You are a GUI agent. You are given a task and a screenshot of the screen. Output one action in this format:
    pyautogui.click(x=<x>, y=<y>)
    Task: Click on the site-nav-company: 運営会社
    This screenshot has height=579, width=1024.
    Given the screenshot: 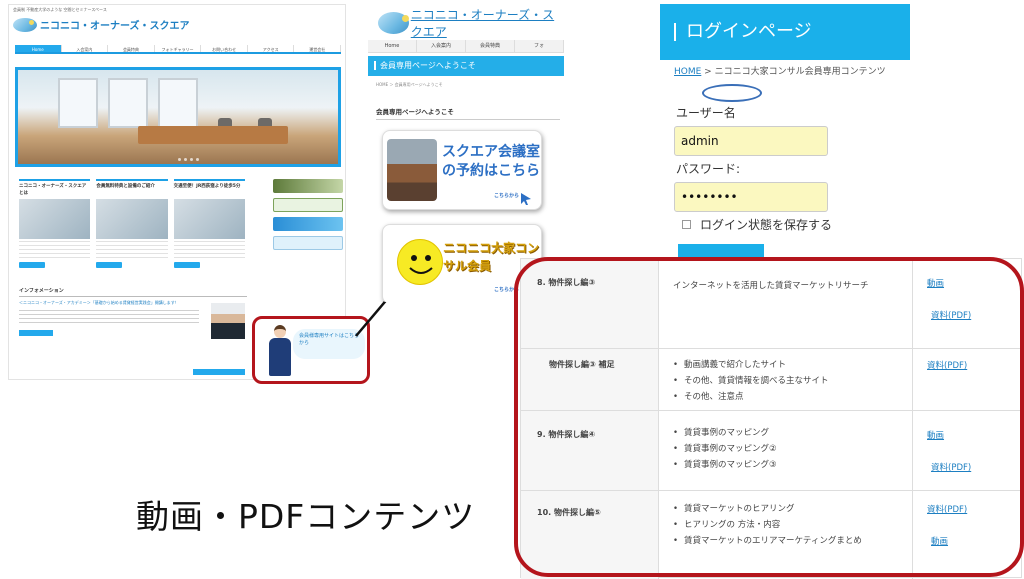 What is the action you would take?
    pyautogui.click(x=318, y=48)
    